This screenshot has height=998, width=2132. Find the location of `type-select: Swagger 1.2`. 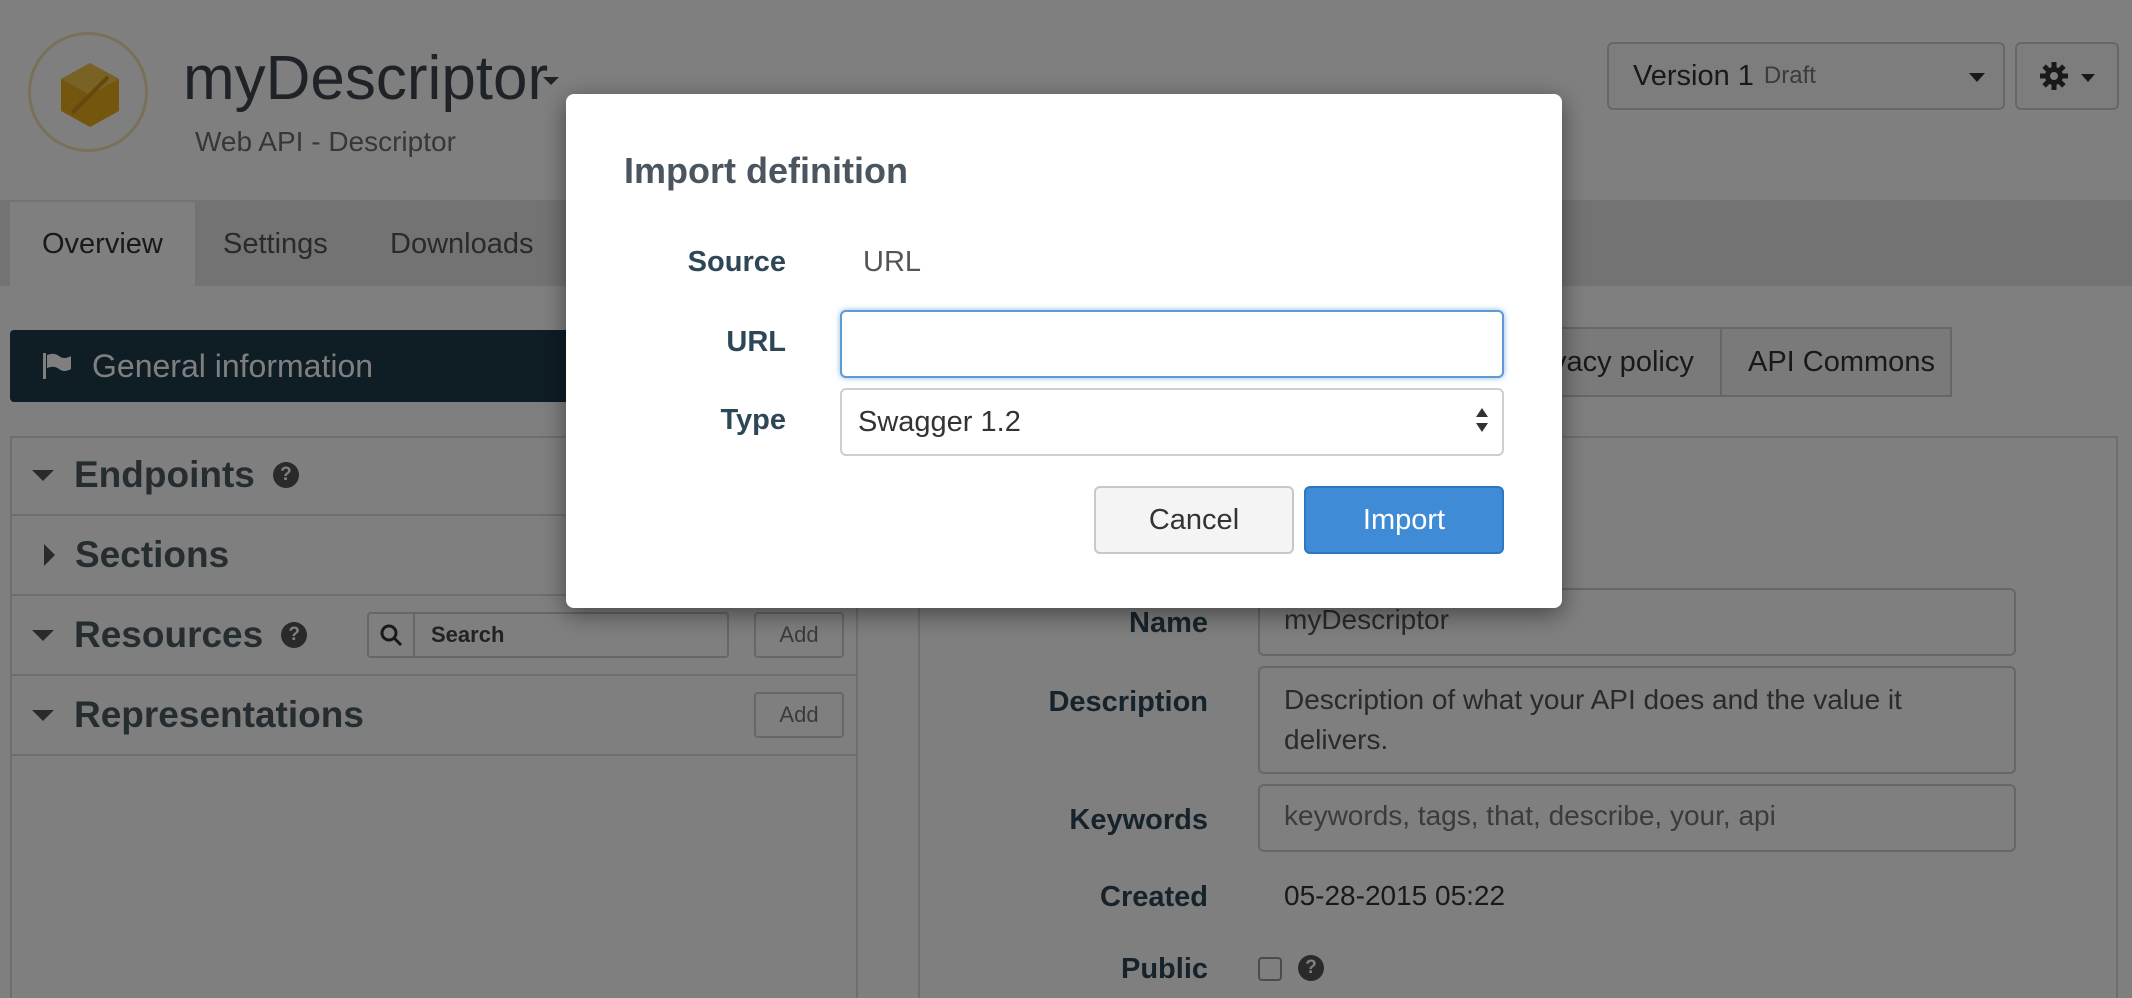

type-select: Swagger 1.2 is located at coordinates (1172, 422).